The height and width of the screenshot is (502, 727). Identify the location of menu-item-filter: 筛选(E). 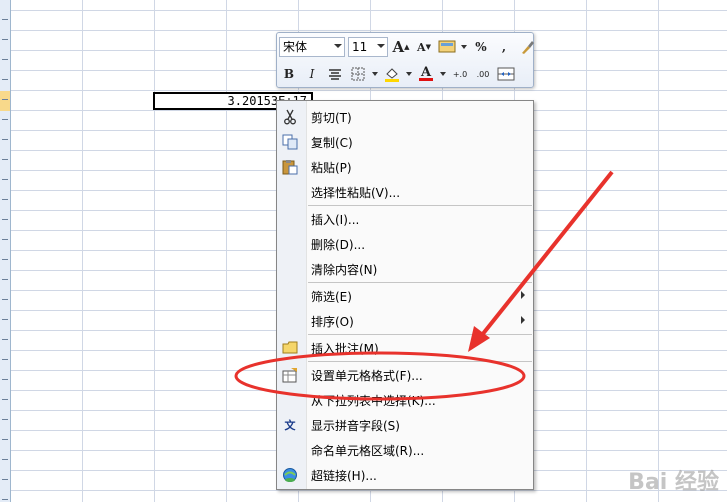
(405, 295).